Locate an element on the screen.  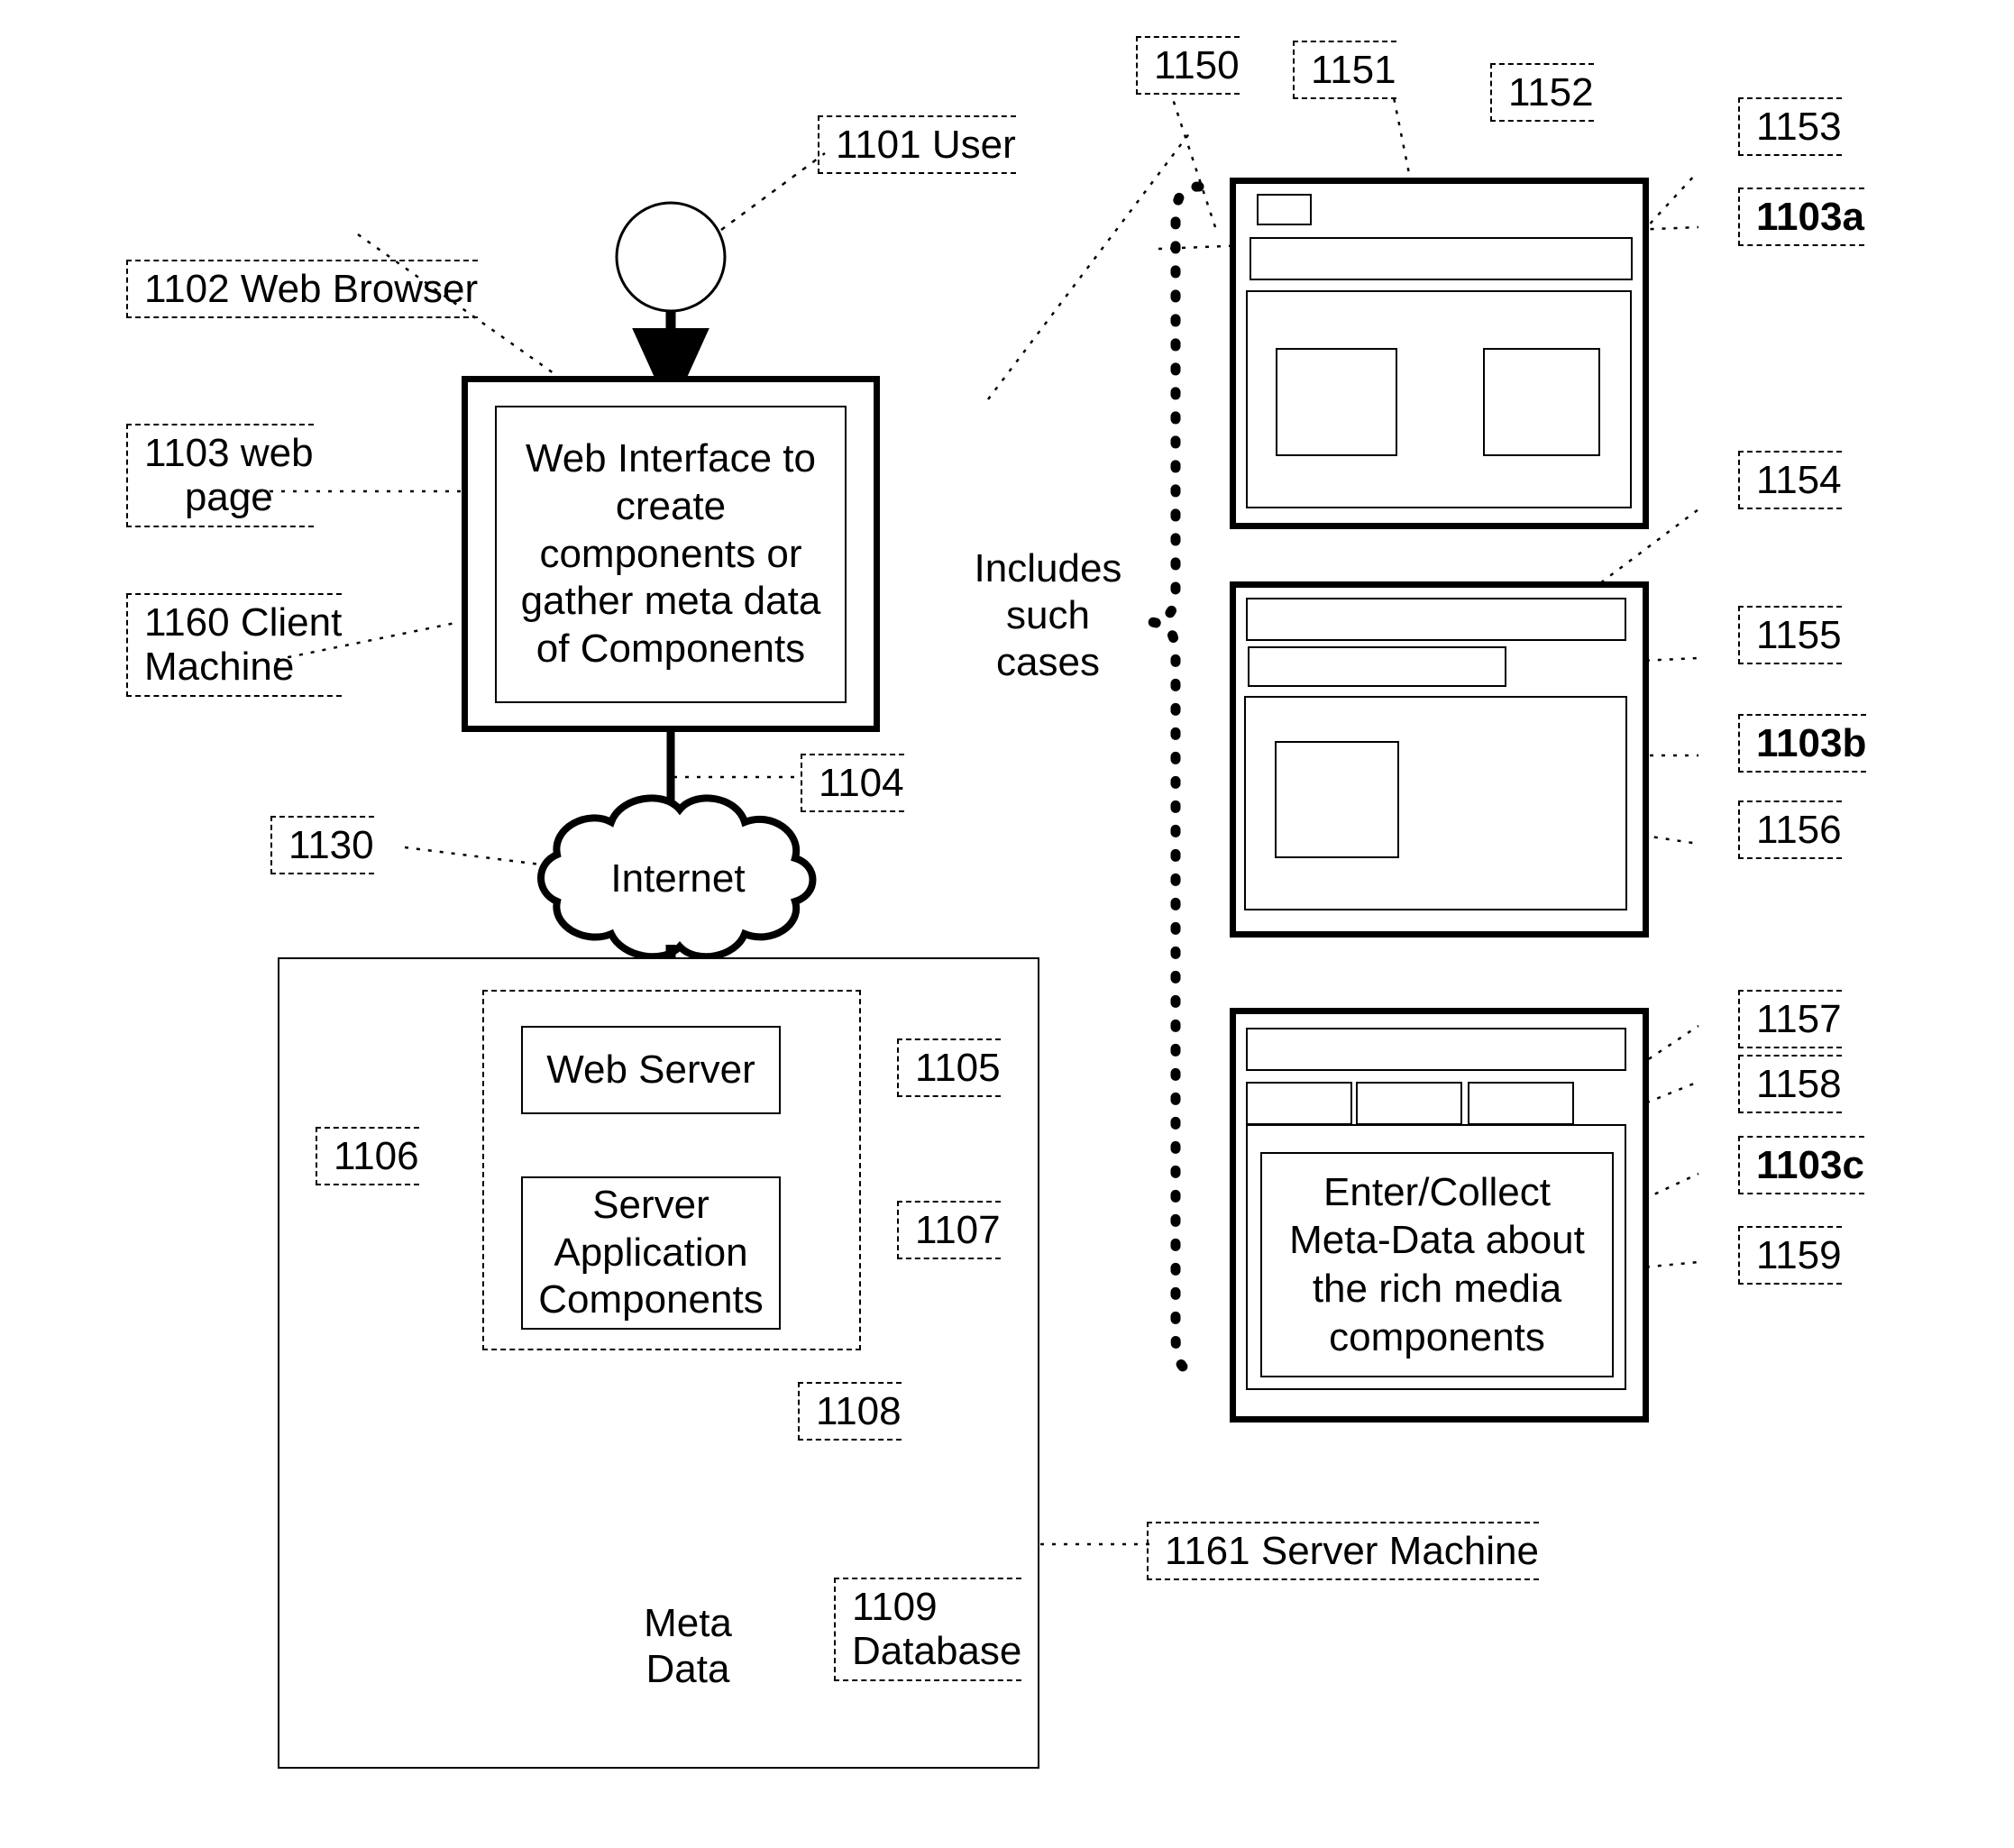
ref-1130-internet: 1130 is located at coordinates (322, 845).